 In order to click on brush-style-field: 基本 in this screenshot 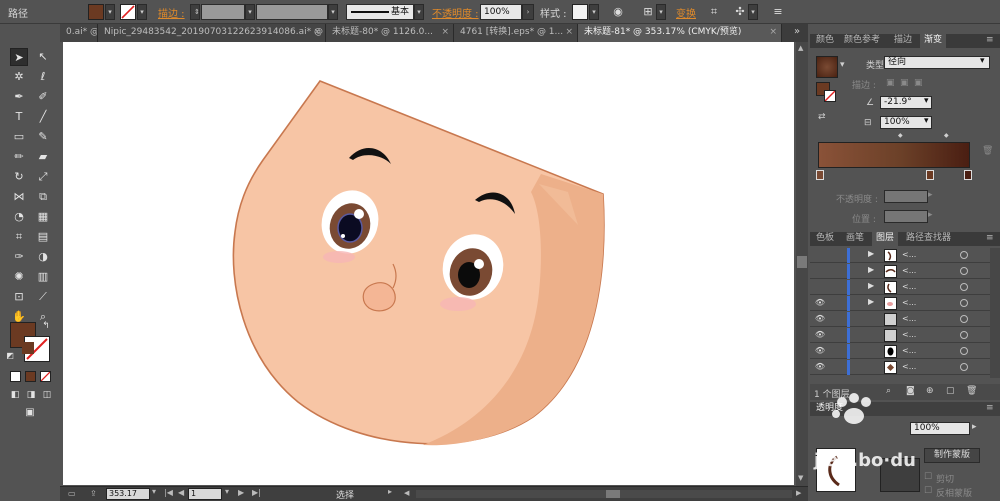, I will do `click(380, 12)`.